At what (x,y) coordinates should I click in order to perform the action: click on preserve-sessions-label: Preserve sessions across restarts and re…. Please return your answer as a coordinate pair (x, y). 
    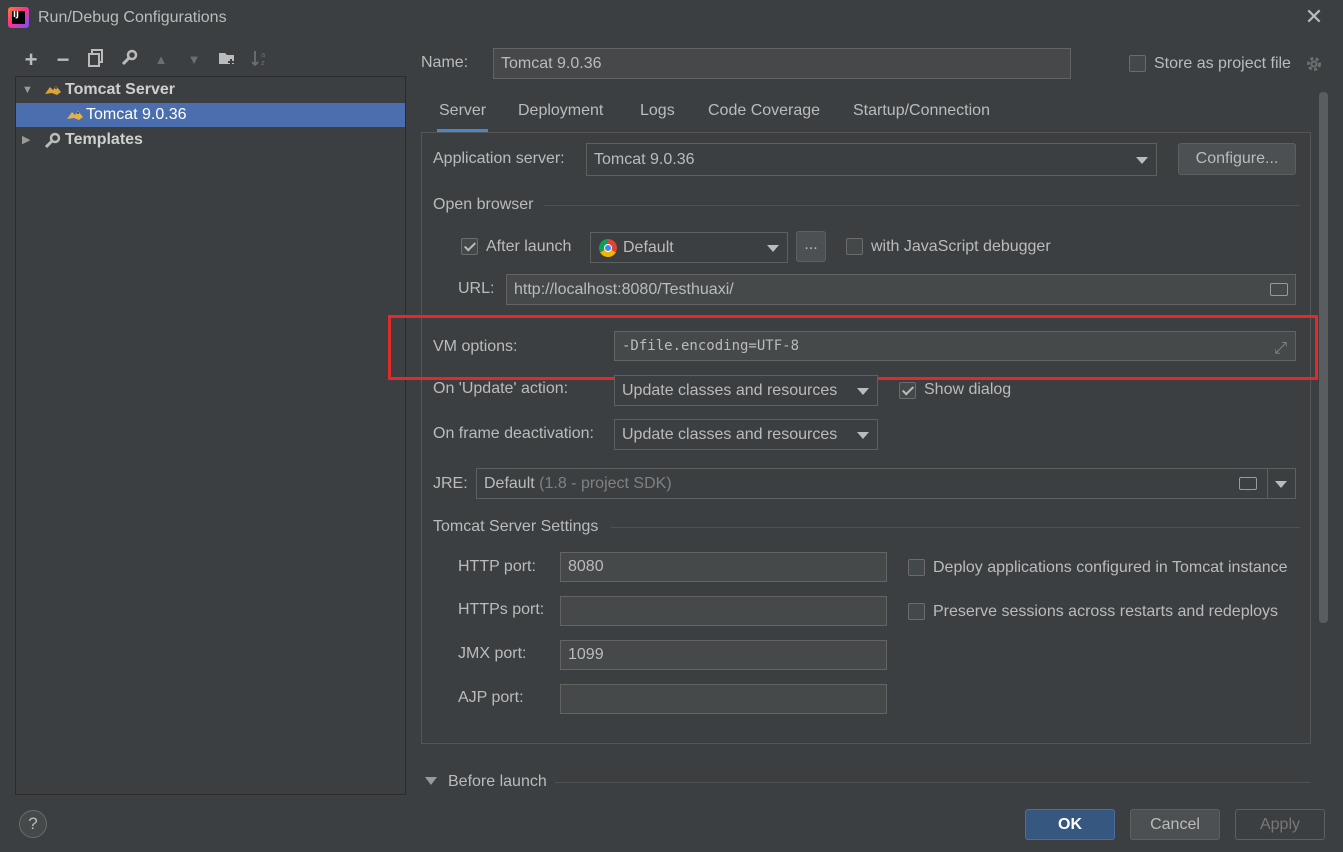
    Looking at the image, I should click on (1106, 611).